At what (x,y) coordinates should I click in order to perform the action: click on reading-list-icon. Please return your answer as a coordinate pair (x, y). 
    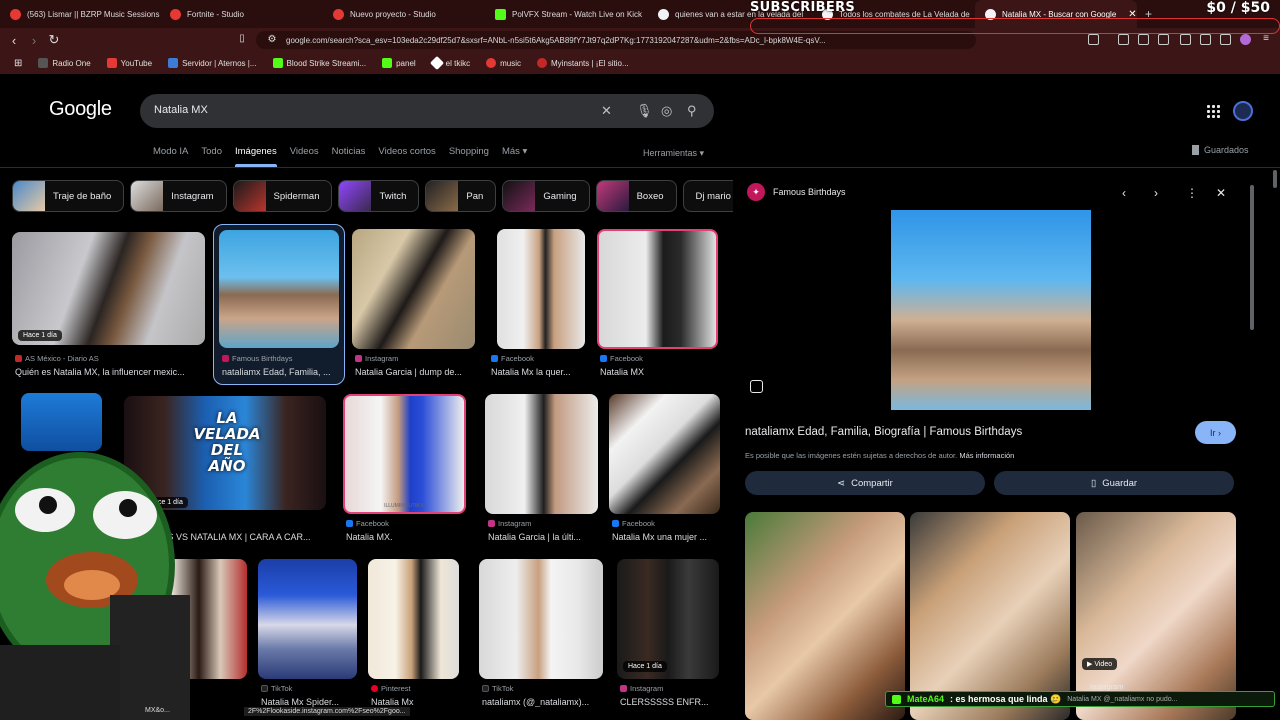
    Looking at the image, I should click on (1143, 39).